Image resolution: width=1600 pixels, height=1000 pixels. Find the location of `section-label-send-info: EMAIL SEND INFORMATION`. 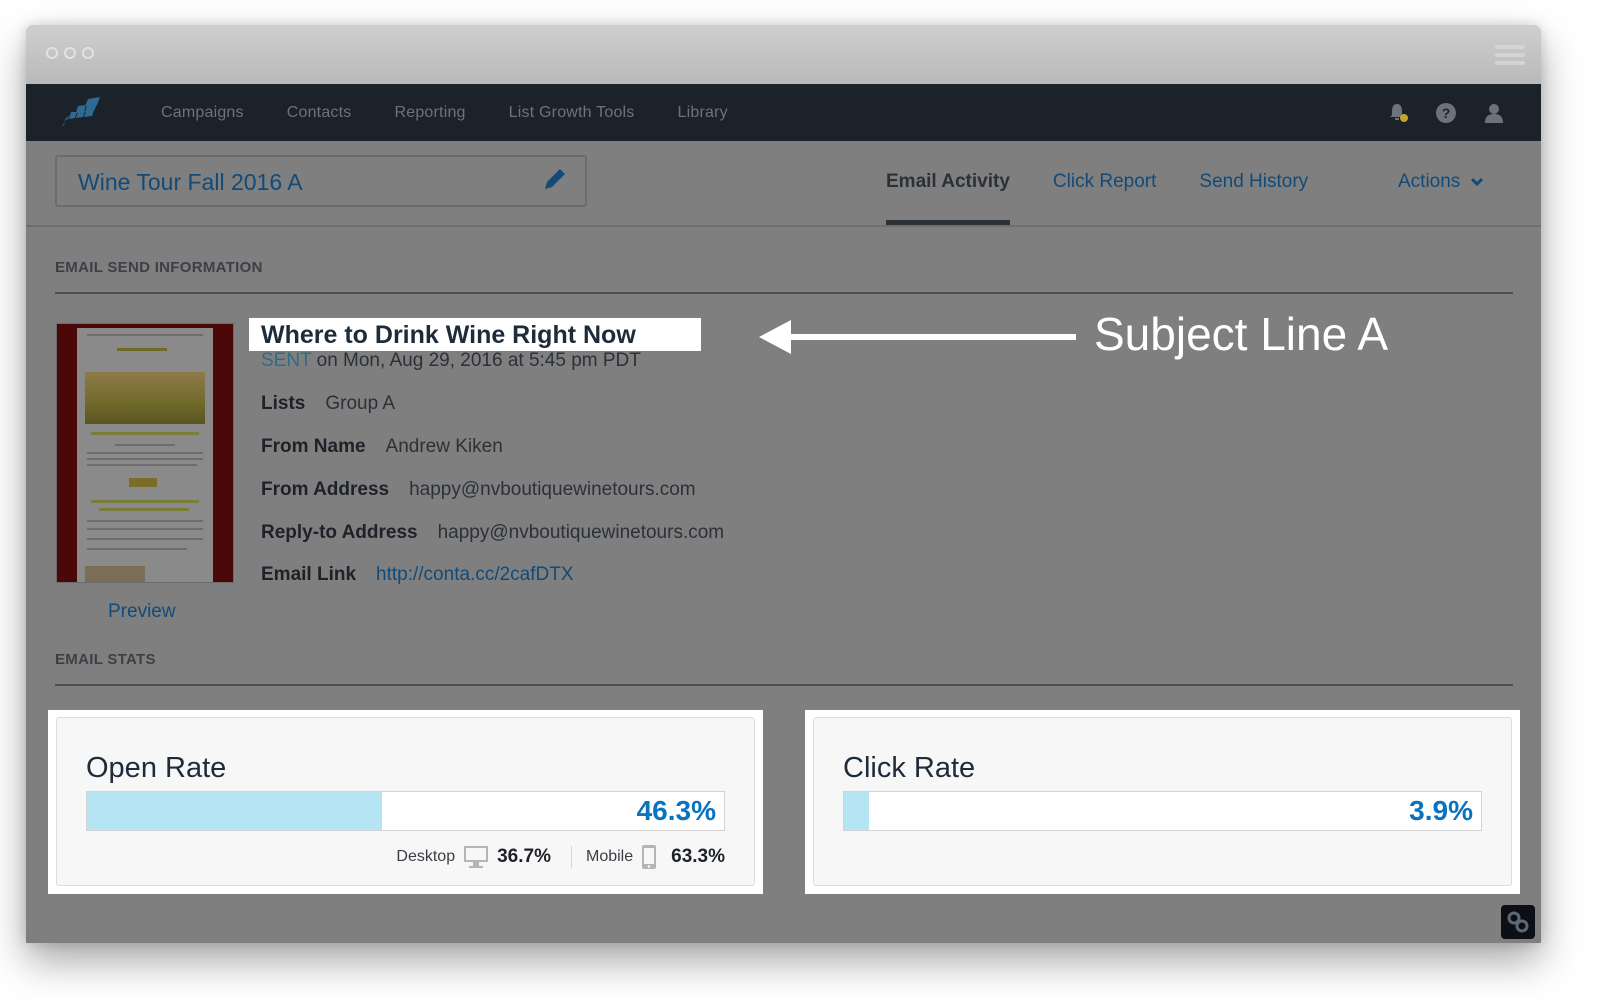

section-label-send-info: EMAIL SEND INFORMATION is located at coordinates (159, 267).